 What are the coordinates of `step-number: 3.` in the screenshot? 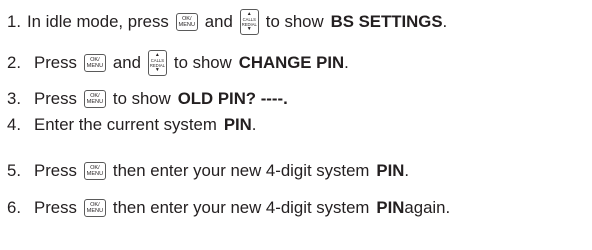 It's located at (14, 98).